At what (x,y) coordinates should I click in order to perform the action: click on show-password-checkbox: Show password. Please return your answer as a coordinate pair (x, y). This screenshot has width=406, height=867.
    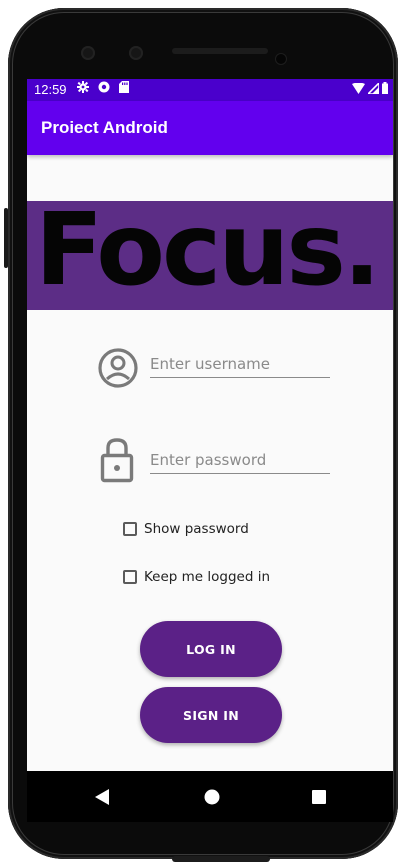
    Looking at the image, I should click on (186, 529).